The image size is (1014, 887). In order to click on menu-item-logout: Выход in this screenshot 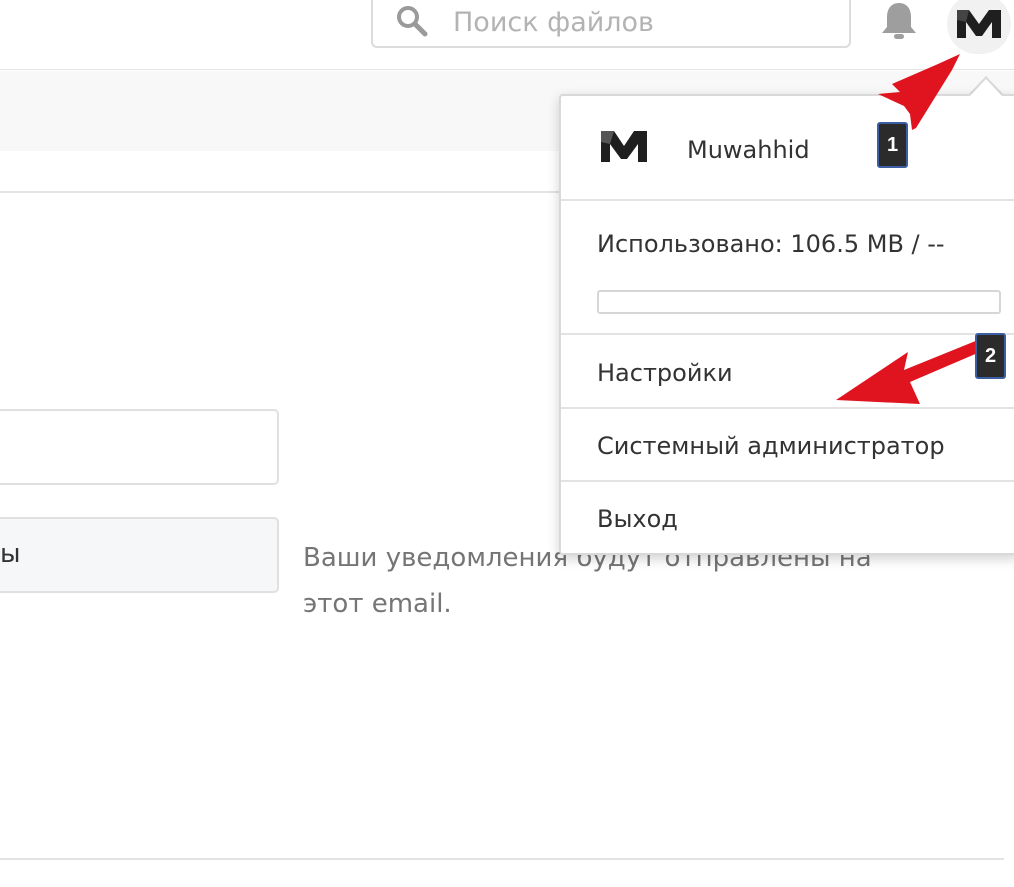, I will do `click(787, 519)`.